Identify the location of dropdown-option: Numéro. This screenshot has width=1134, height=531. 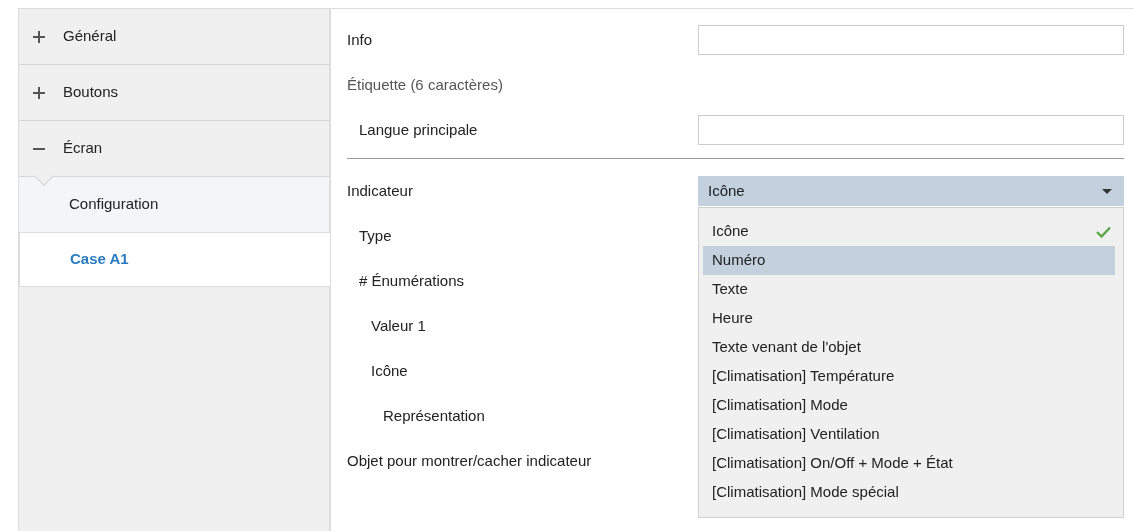
(909, 260).